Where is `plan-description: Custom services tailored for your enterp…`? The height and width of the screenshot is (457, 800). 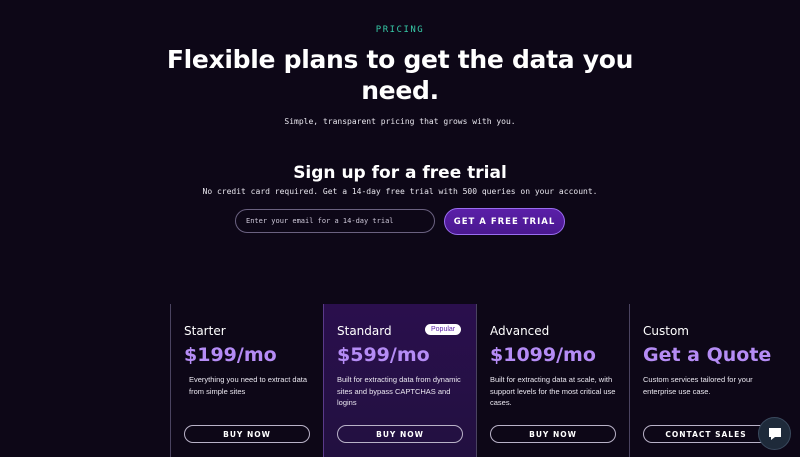 plan-description: Custom services tailored for your enterp… is located at coordinates (698, 385).